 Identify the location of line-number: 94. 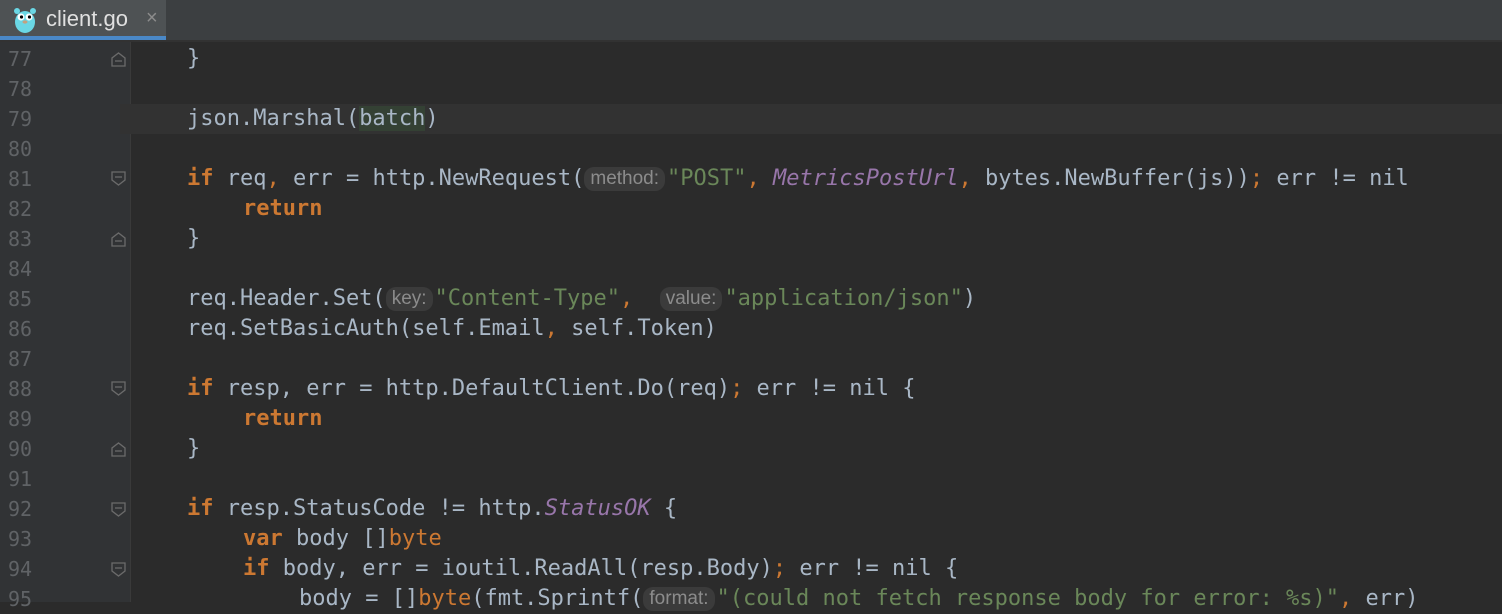
(20, 569).